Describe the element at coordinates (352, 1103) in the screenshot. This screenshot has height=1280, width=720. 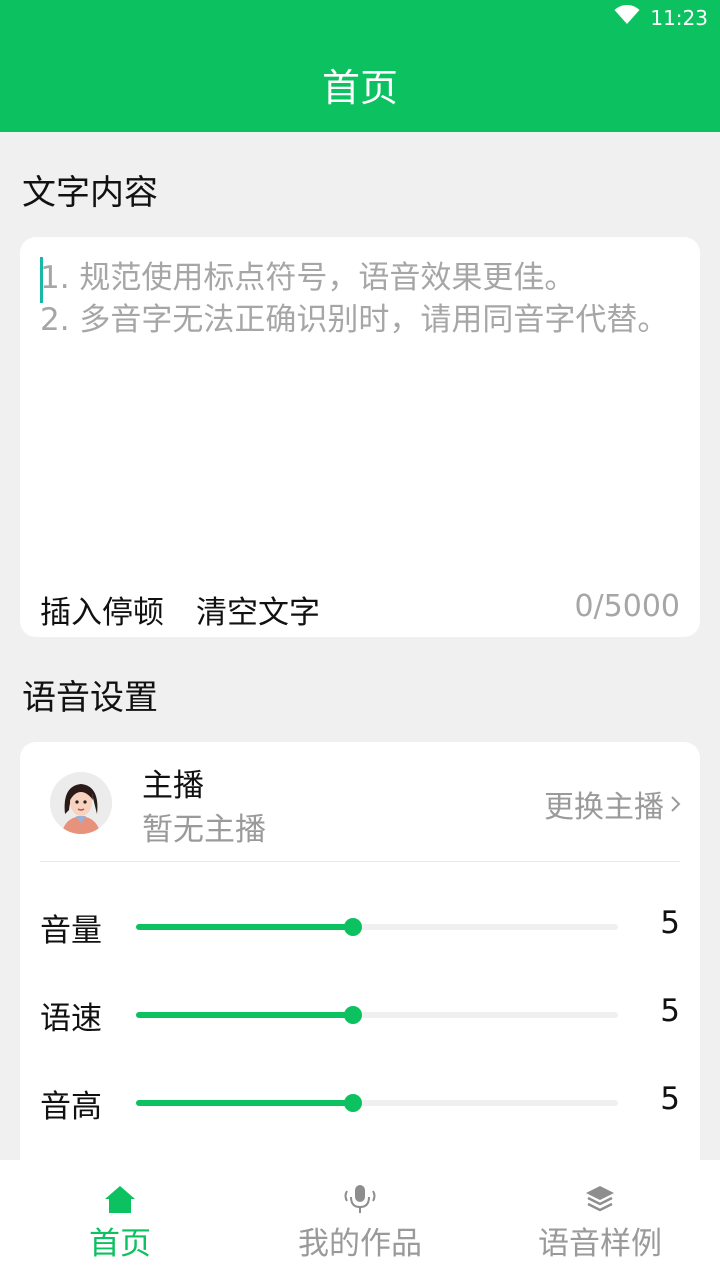
I see `pitch-slider-thumb` at that location.